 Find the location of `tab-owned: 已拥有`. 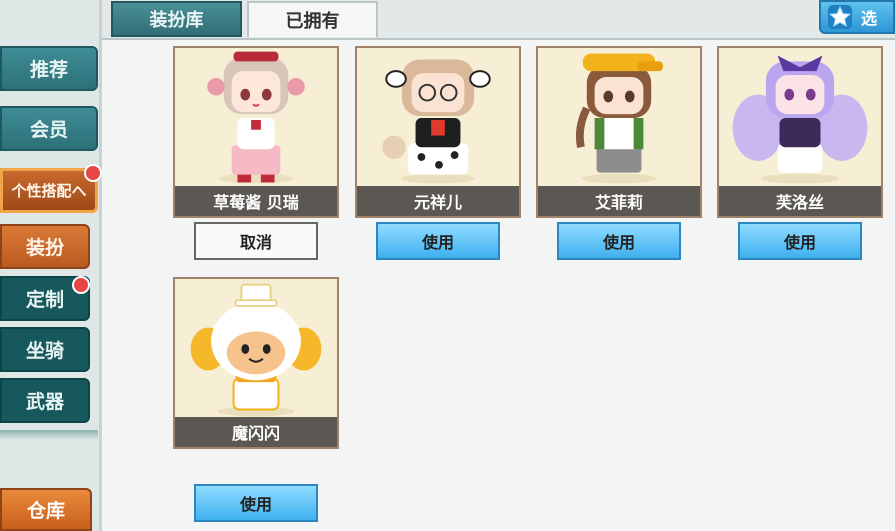

tab-owned: 已拥有 is located at coordinates (312, 19).